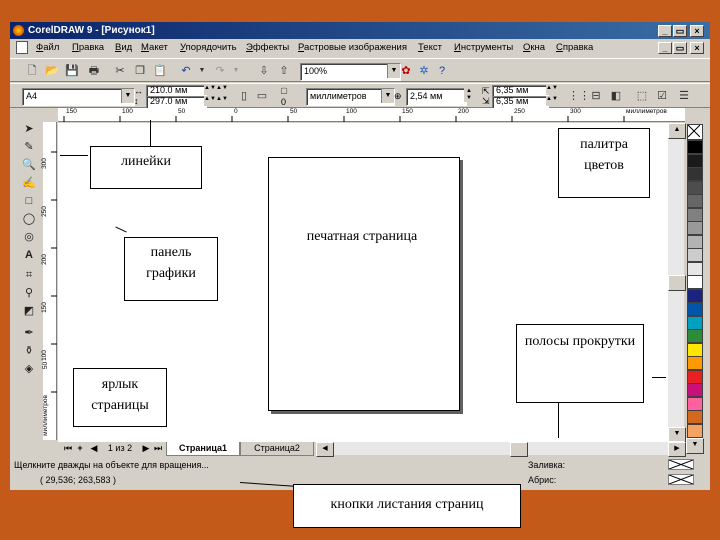 This screenshot has height=540, width=720. What do you see at coordinates (29, 165) in the screenshot?
I see `zoom-tool-icon: 🔍` at bounding box center [29, 165].